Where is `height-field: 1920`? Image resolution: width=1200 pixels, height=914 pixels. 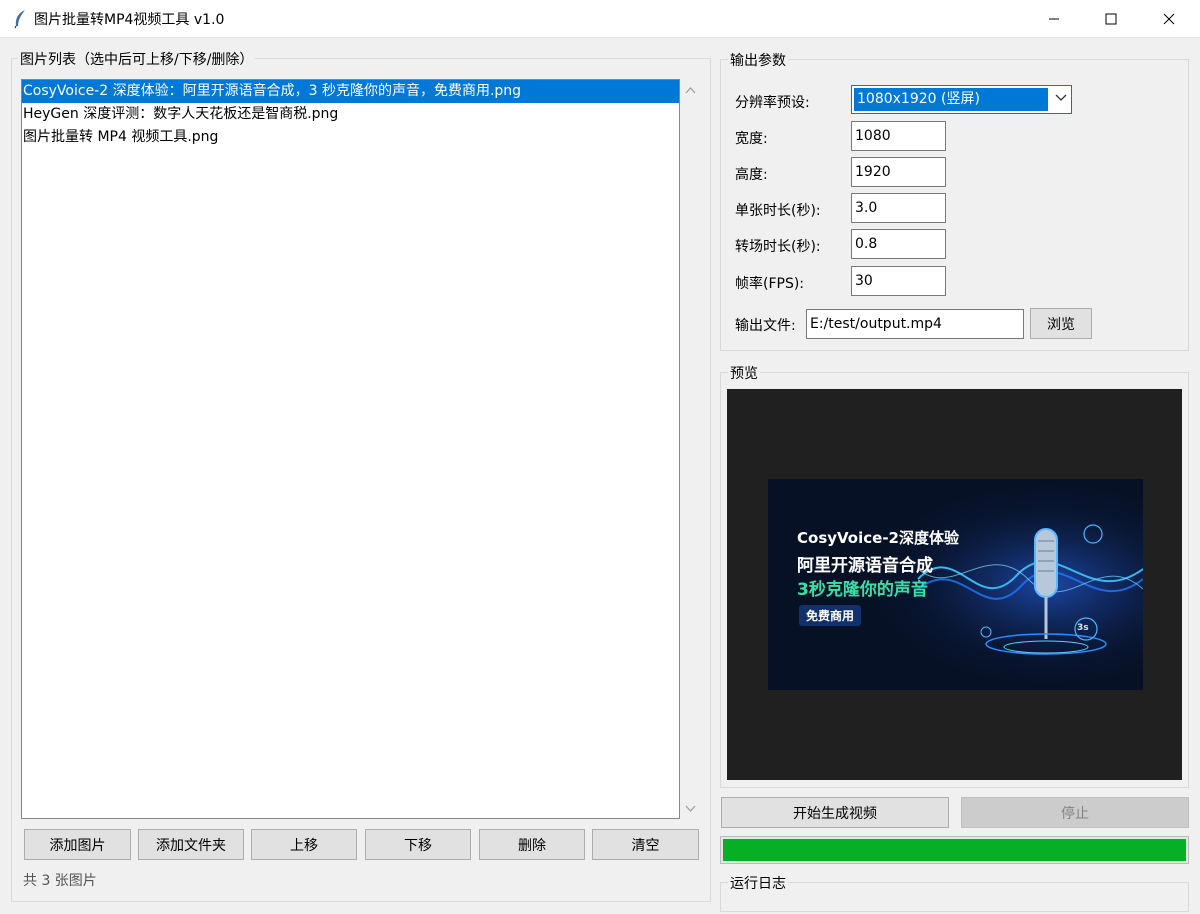 height-field: 1920 is located at coordinates (898, 172).